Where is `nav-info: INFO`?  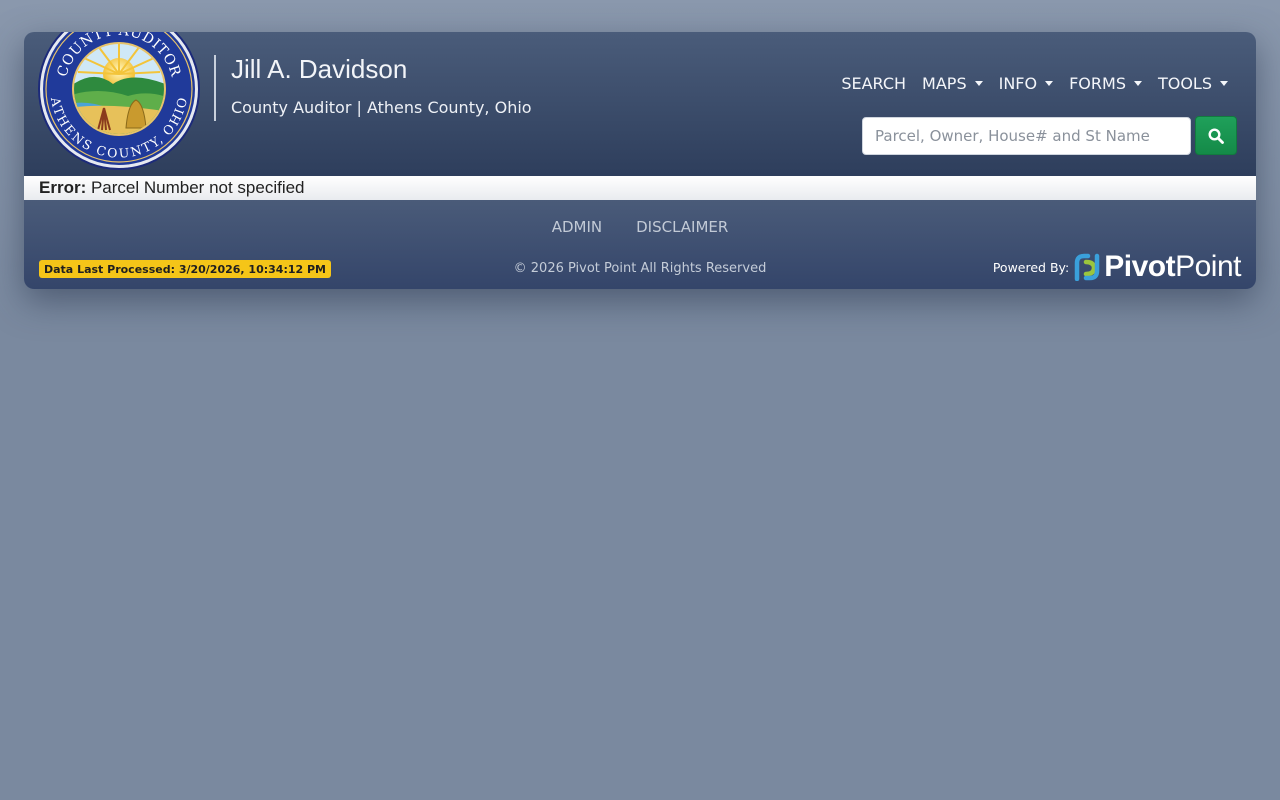 nav-info: INFO is located at coordinates (1026, 83).